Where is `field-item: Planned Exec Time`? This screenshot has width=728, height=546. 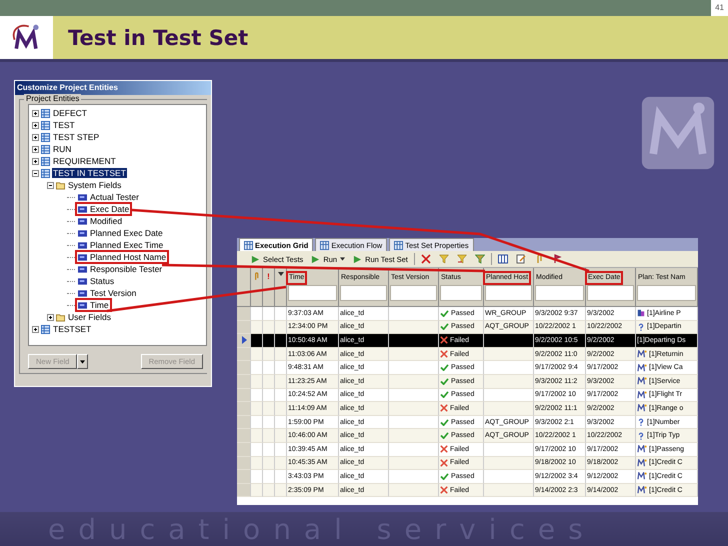
field-item: Planned Exec Time is located at coordinates (120, 245).